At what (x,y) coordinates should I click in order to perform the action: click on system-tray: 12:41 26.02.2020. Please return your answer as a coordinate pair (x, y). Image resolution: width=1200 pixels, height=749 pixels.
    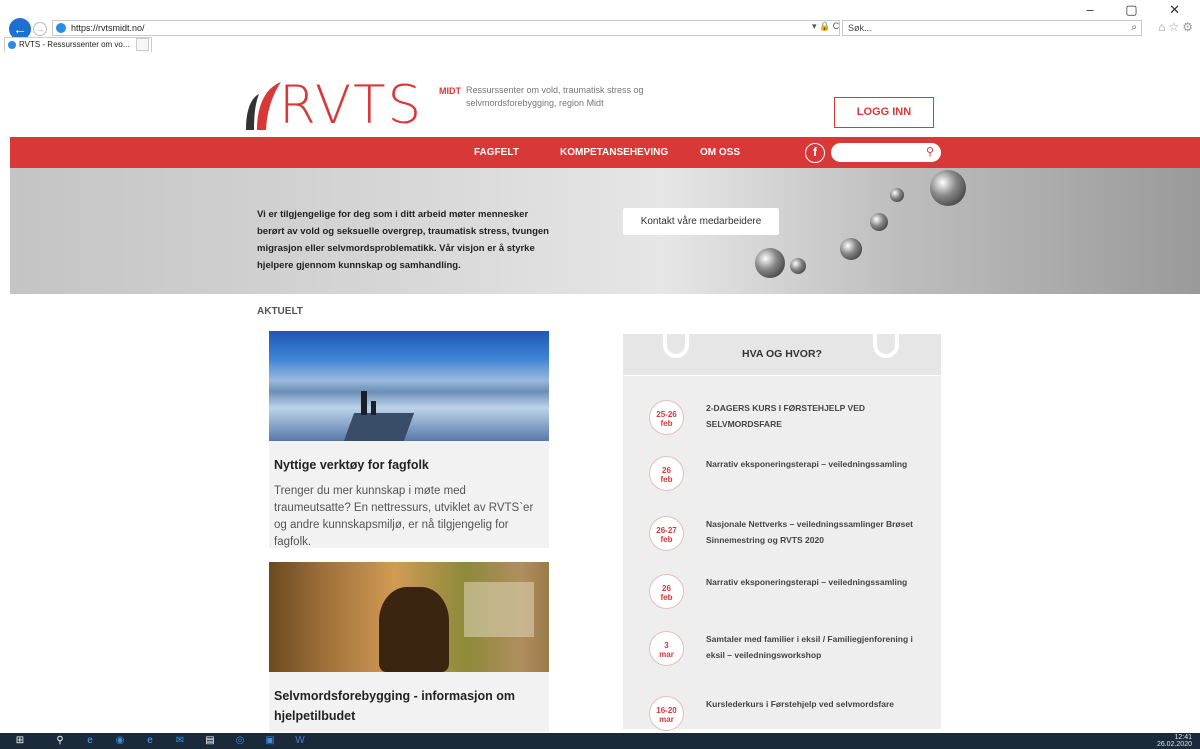
    Looking at the image, I should click on (1174, 741).